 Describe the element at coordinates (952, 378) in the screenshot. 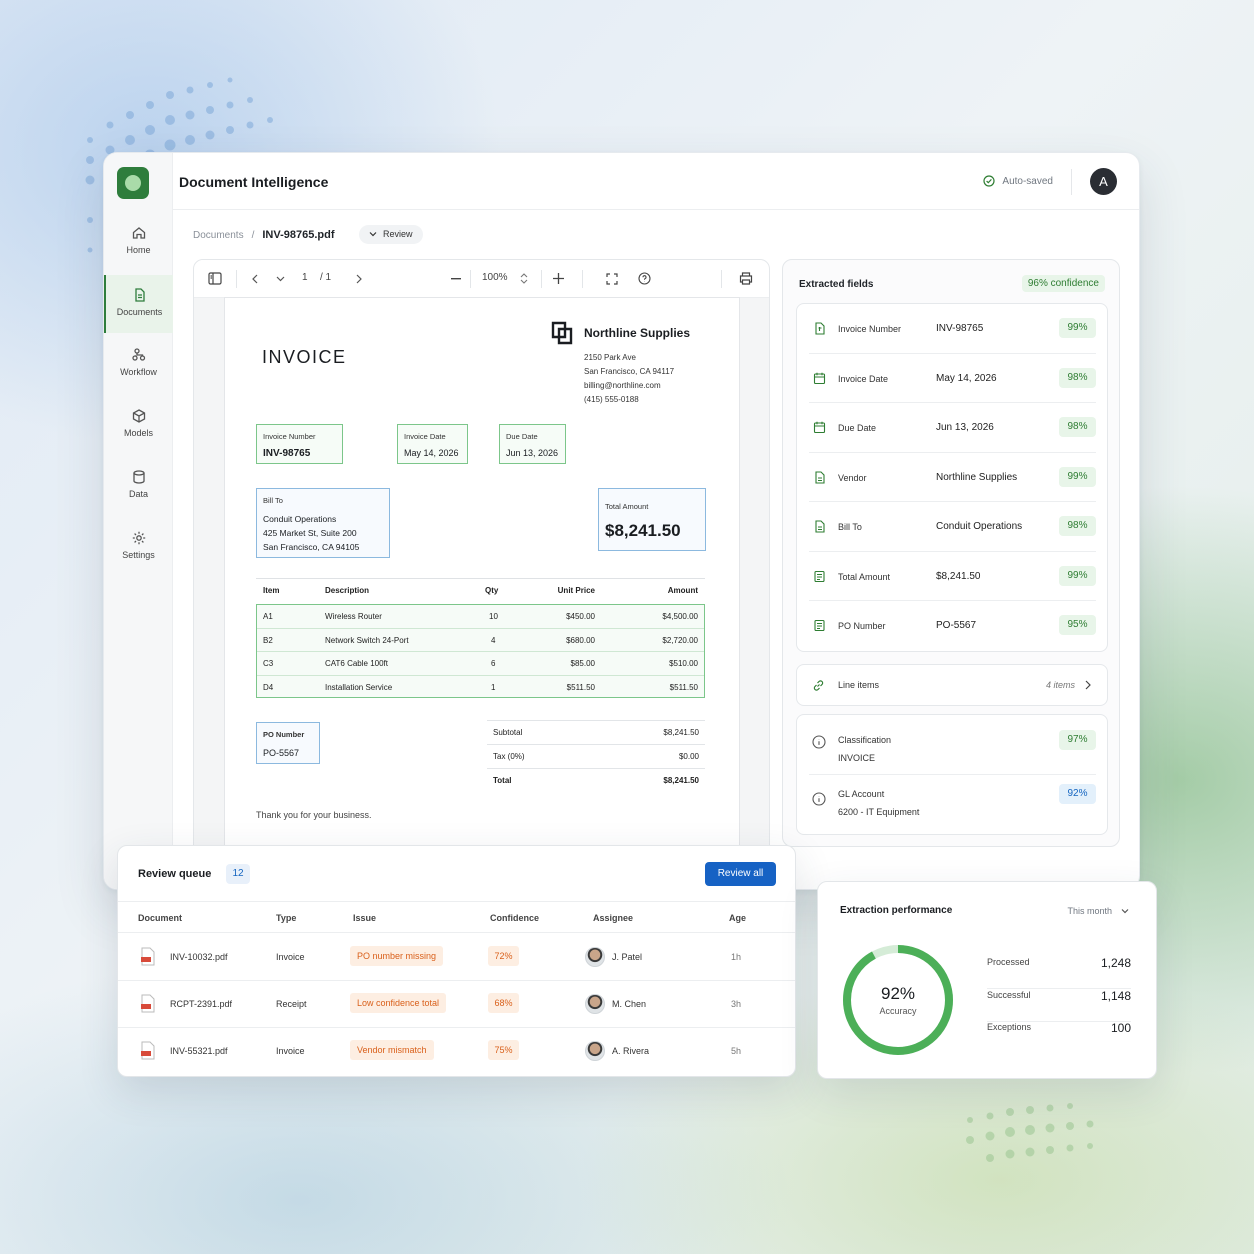

I see `extracted-field-row: Invoice Date May 14, 2026 98%` at that location.